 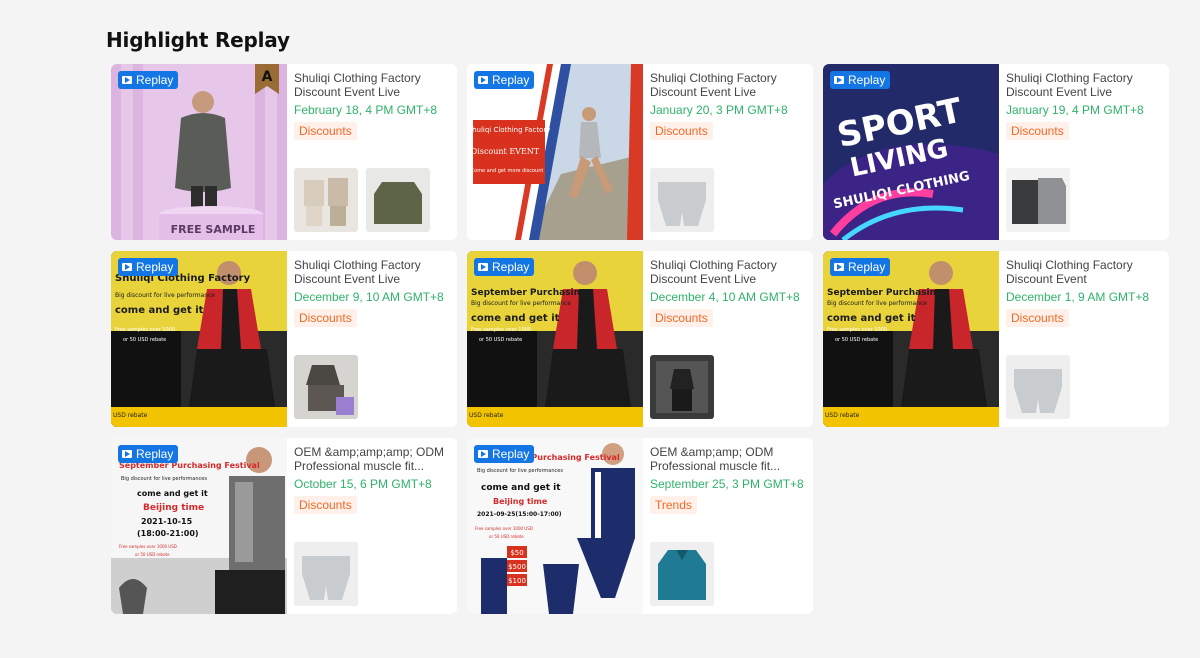 I want to click on card-title: Shuliqi Clothing Factory Discount Event, so click(x=1085, y=272).